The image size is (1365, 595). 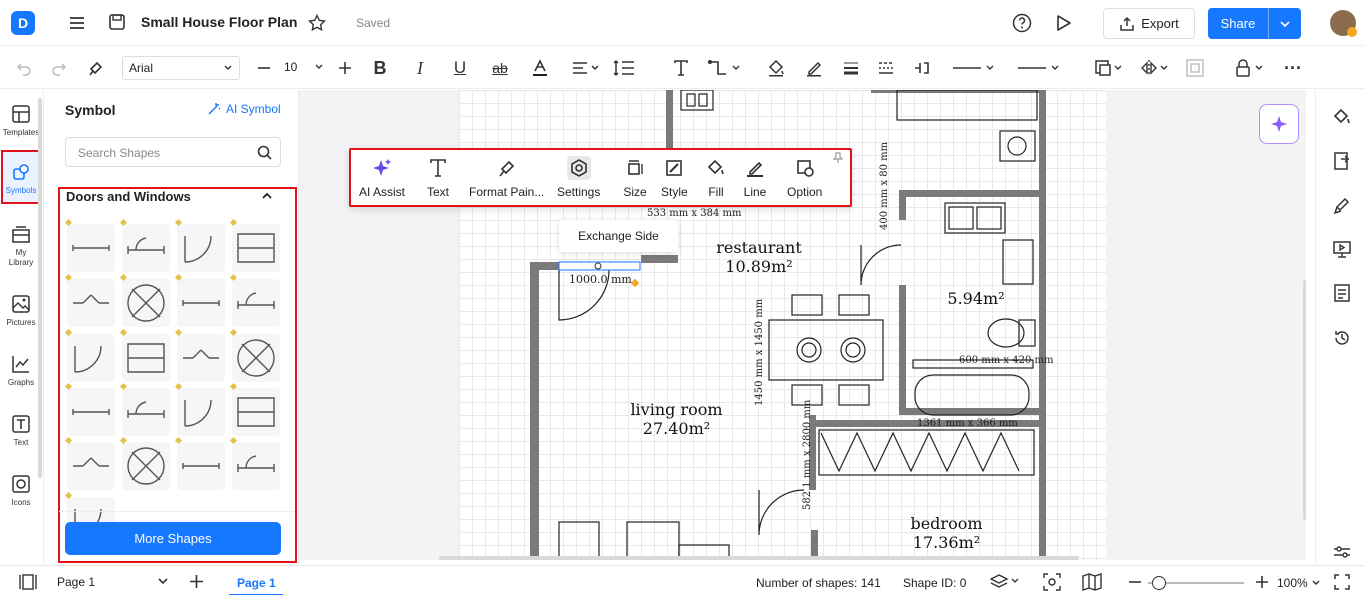 I want to click on dimension-table: 1450 mm x 1450 mm, so click(x=759, y=352).